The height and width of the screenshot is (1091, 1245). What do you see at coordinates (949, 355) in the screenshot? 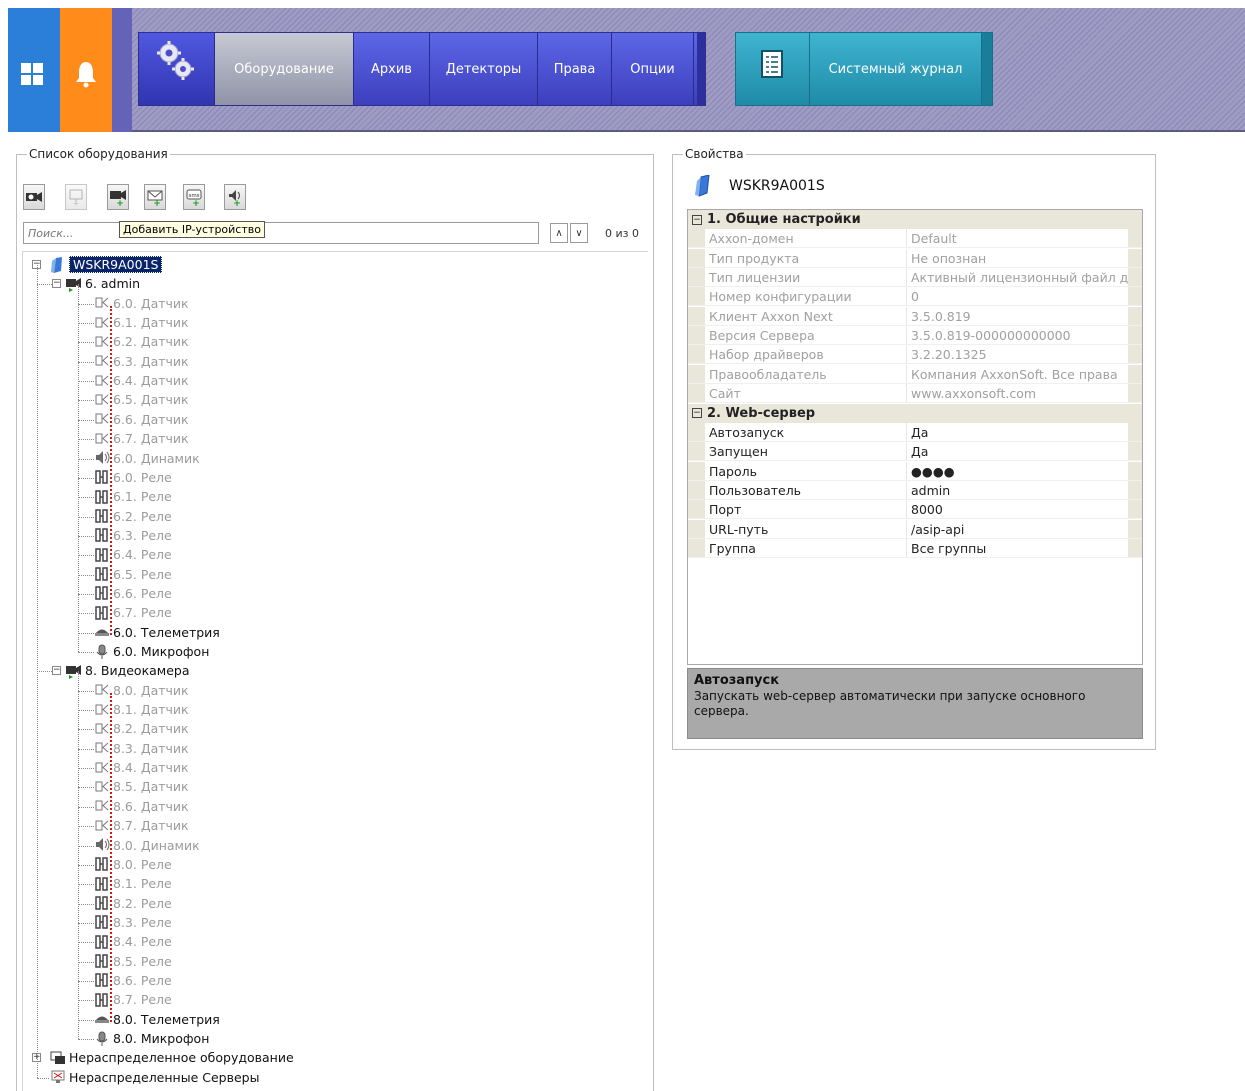
I see `property-value: 3.2.20.1325` at bounding box center [949, 355].